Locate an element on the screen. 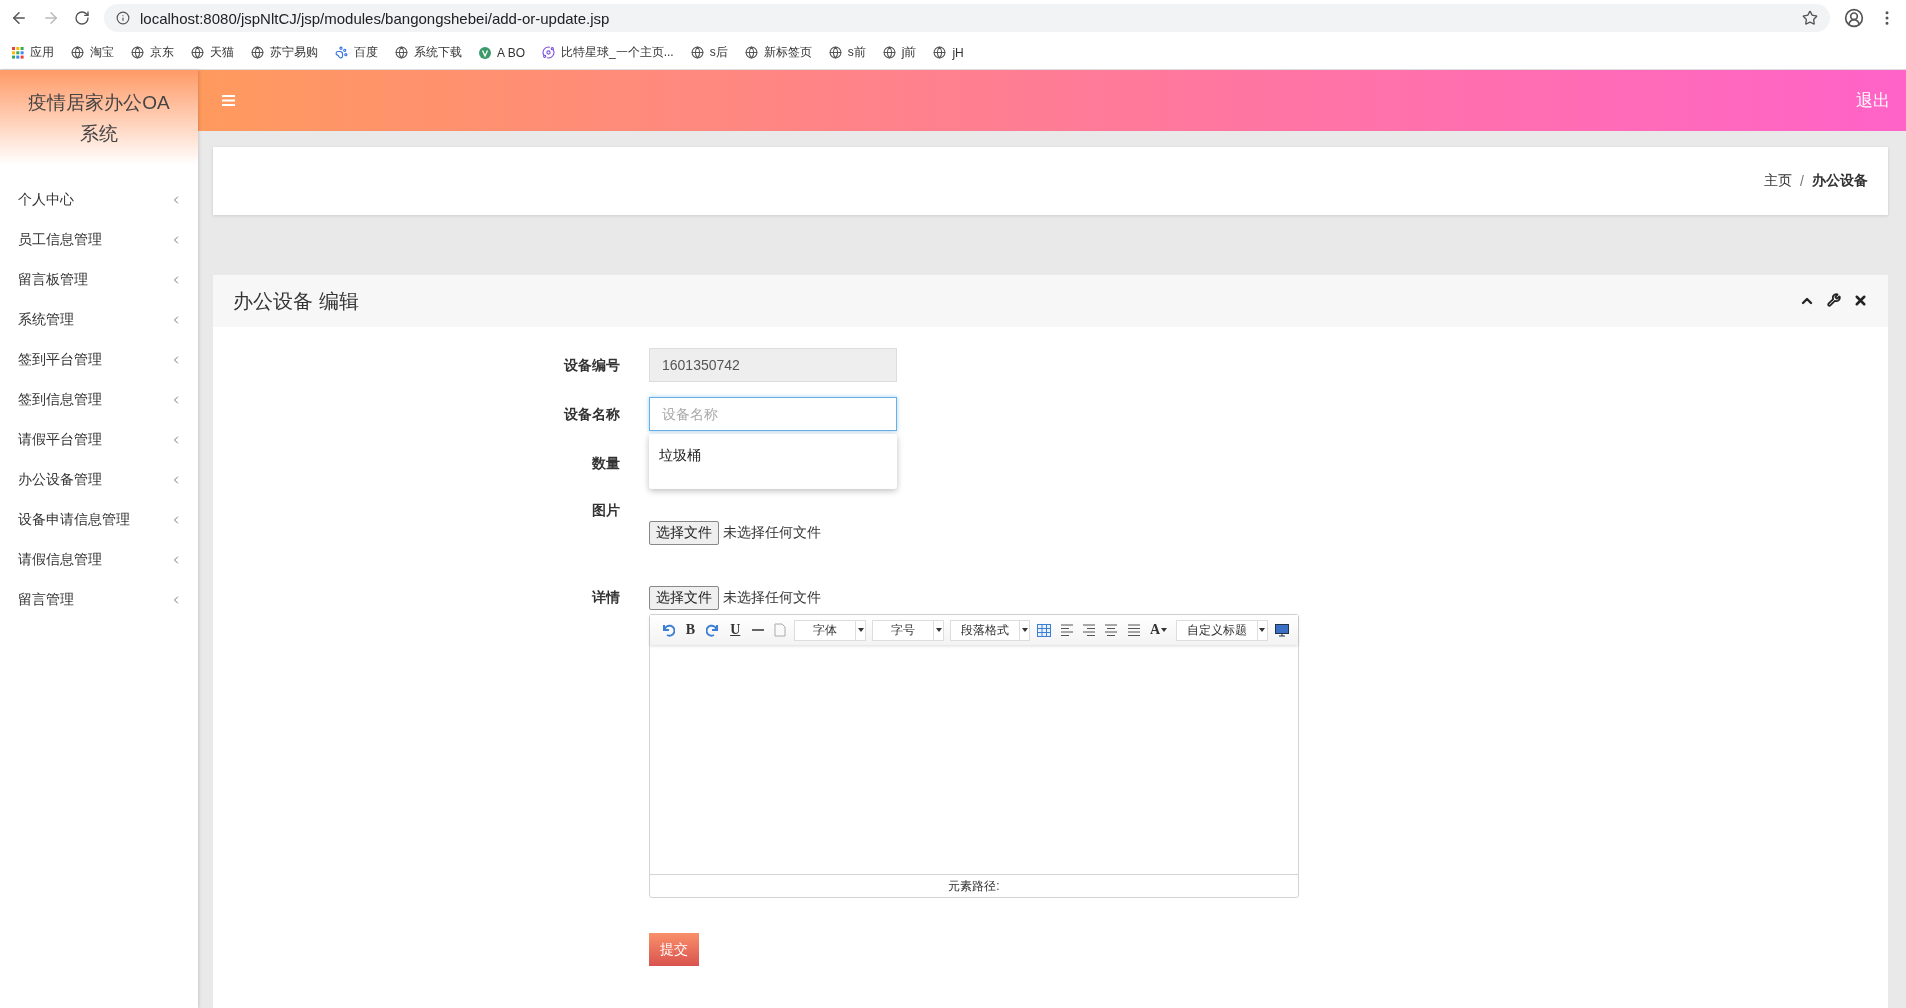 The height and width of the screenshot is (1008, 1906). font-color-button: A is located at coordinates (1158, 630).